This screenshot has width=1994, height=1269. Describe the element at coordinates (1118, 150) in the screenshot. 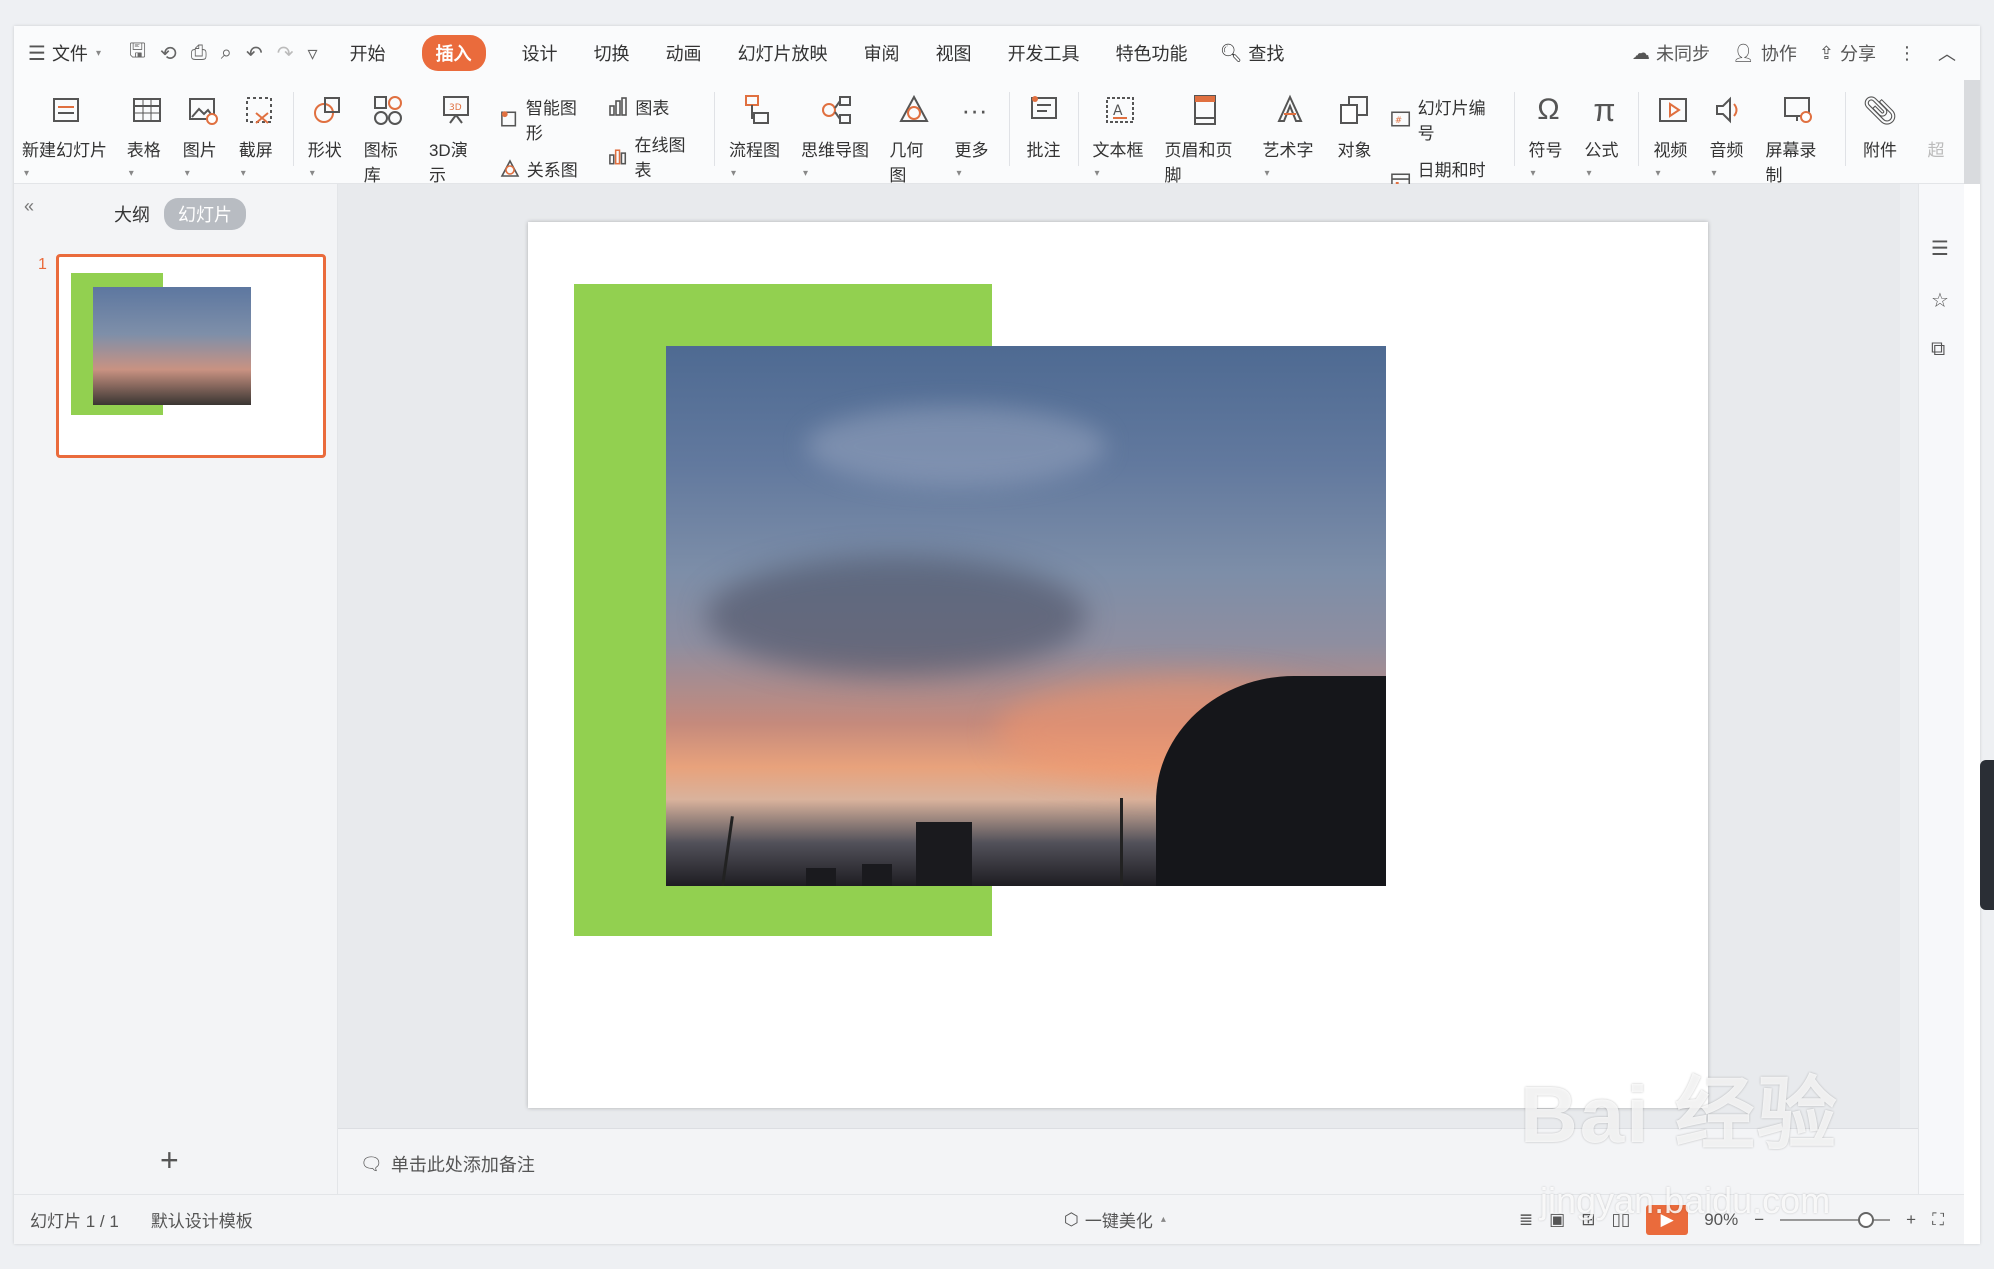

I see `textbox-label: 文本框` at that location.